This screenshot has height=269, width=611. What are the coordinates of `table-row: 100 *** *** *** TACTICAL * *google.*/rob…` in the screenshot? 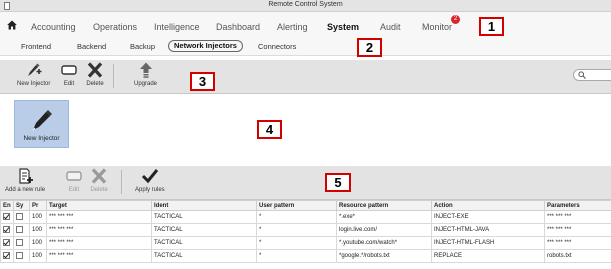 It's located at (305, 256).